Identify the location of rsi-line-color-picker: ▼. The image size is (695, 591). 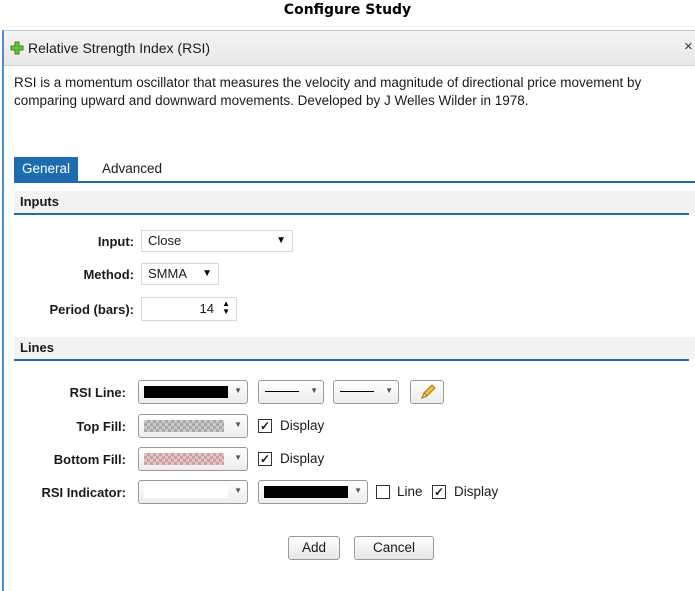
(193, 392).